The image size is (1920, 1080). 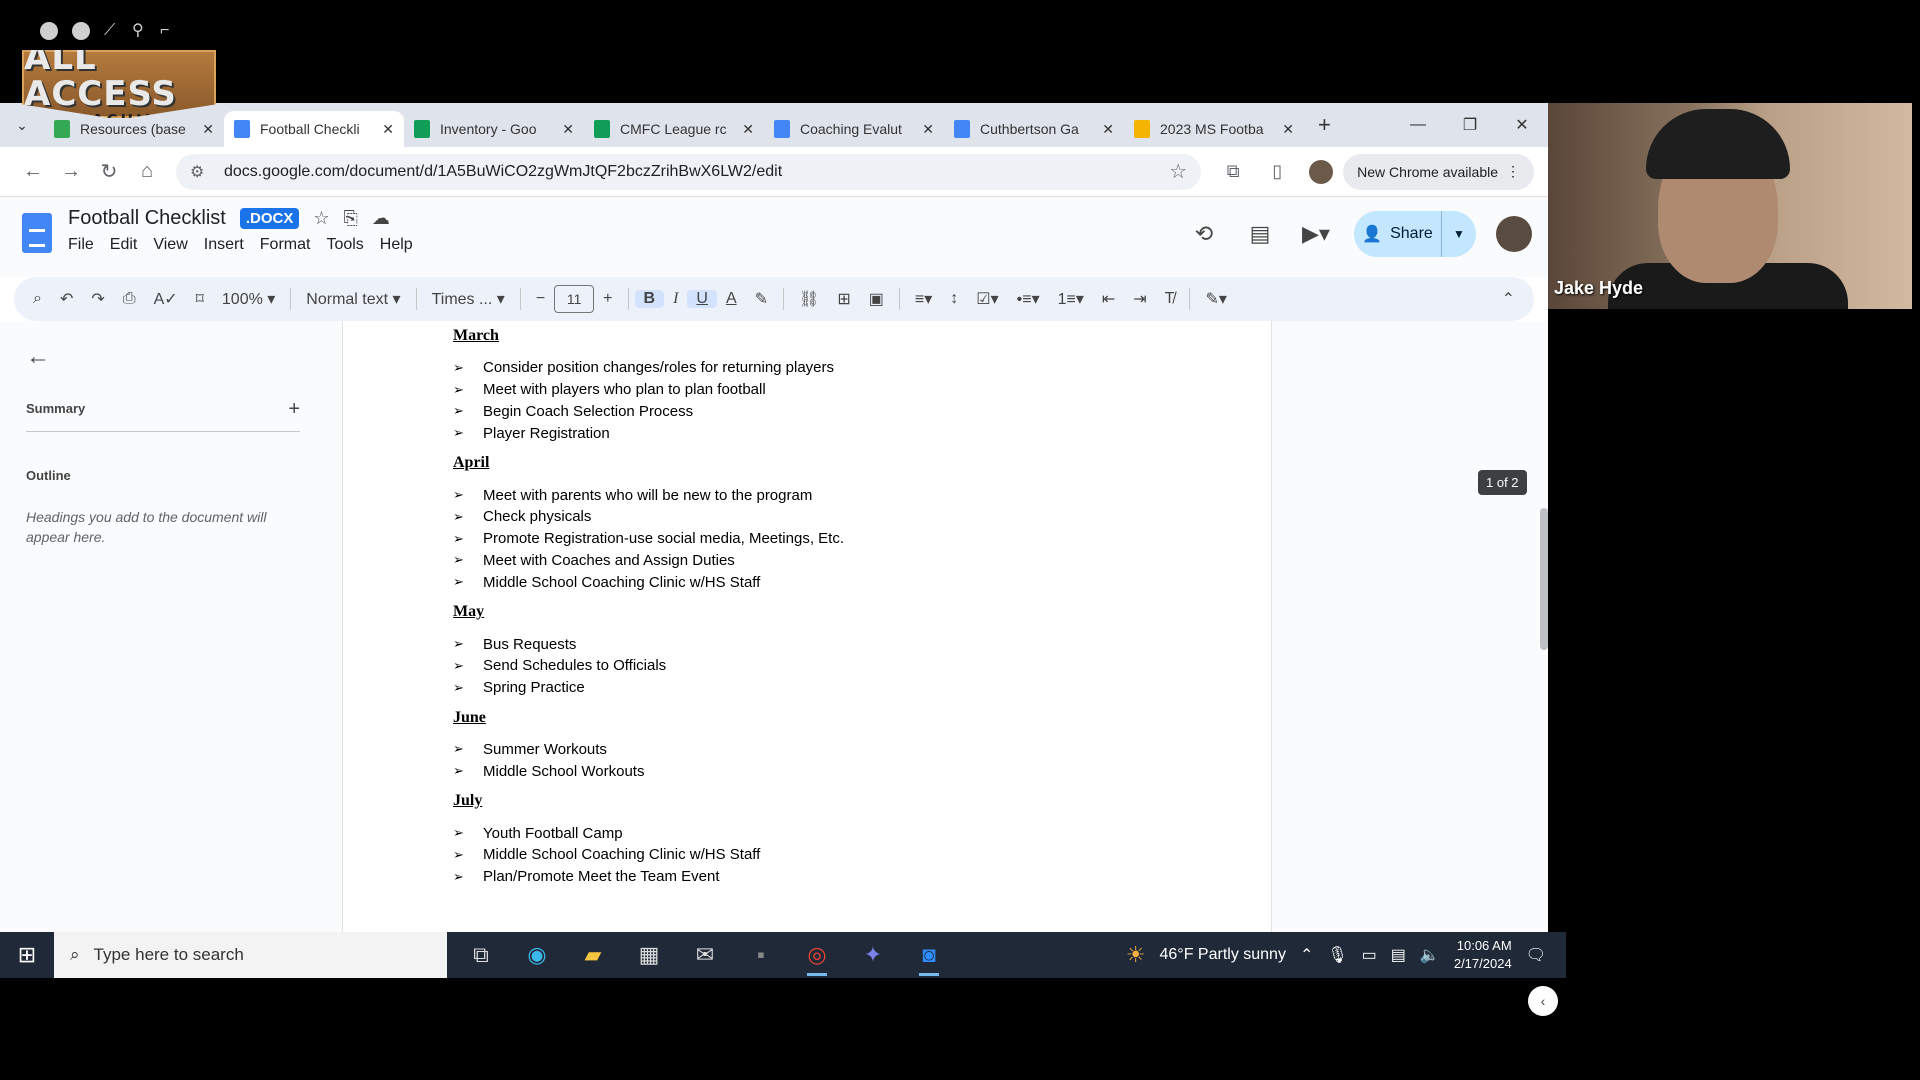 What do you see at coordinates (353, 299) in the screenshot?
I see `style-select: Normal text ▾` at bounding box center [353, 299].